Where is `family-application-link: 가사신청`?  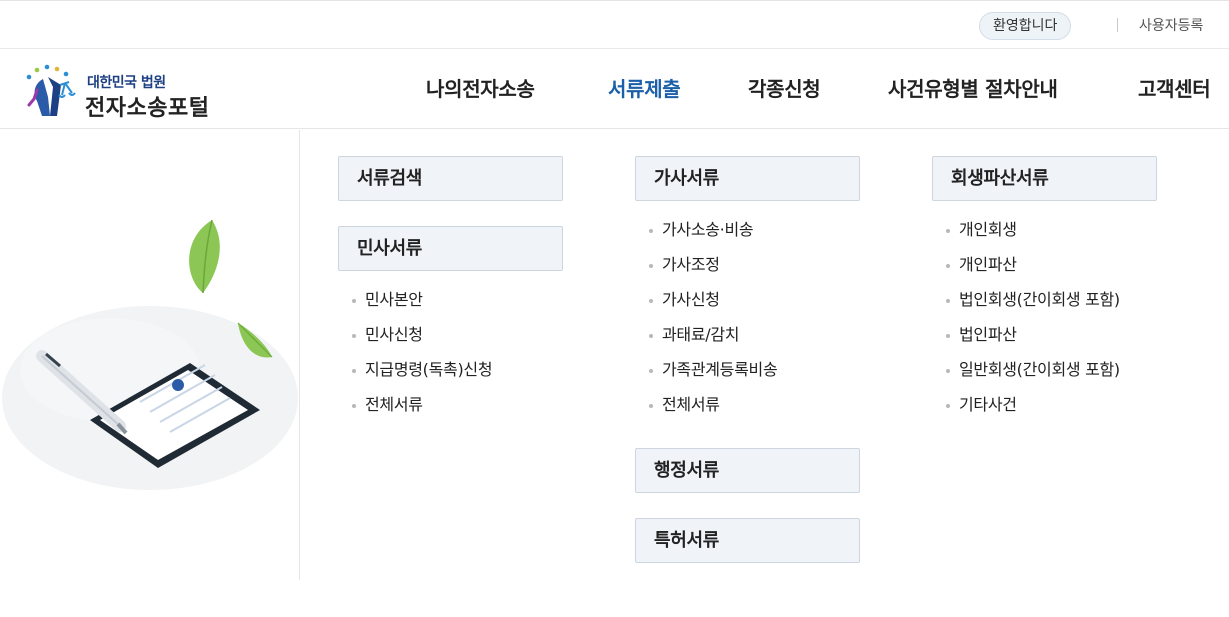
family-application-link: 가사신청 is located at coordinates (684, 300).